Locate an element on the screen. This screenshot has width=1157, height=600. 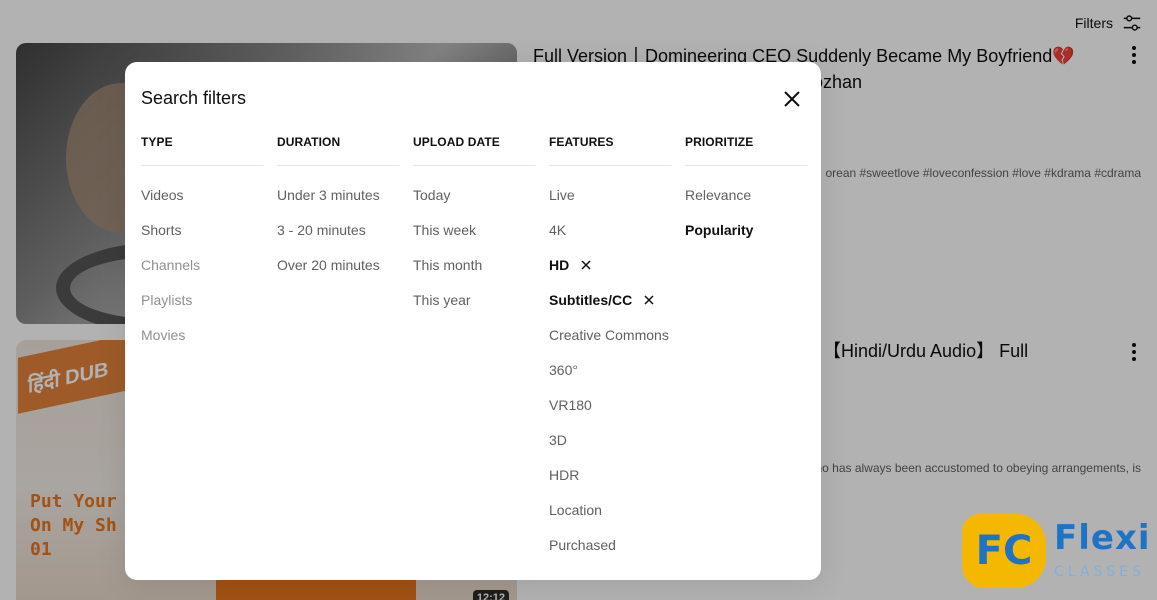
close-icon is located at coordinates (792, 99).